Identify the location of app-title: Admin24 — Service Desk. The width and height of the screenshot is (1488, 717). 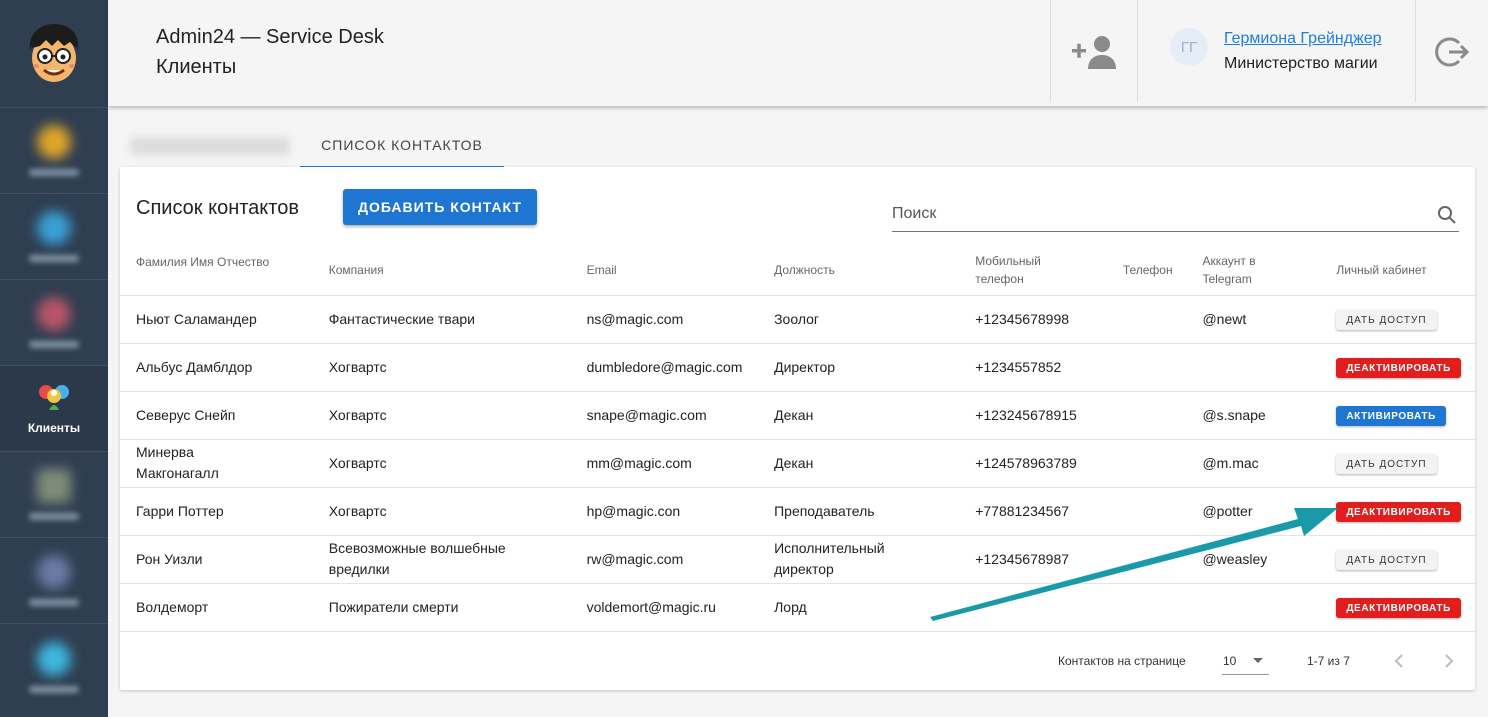
(270, 37).